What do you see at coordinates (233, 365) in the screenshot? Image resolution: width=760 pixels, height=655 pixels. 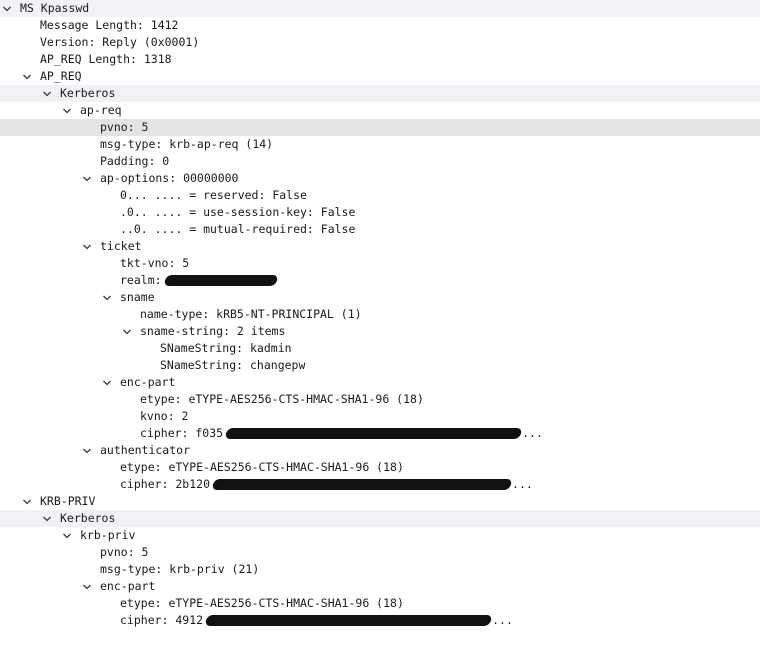 I see `tree-label: SNameString: changepw` at bounding box center [233, 365].